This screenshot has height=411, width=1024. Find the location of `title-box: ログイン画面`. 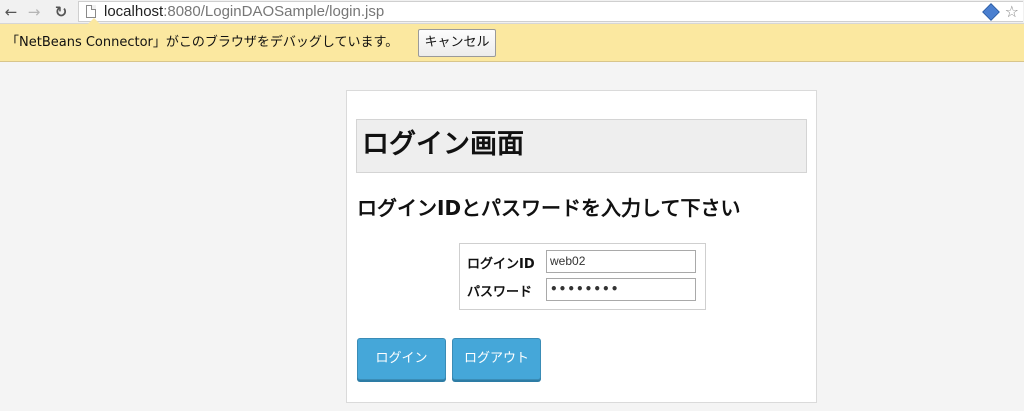

title-box: ログイン画面 is located at coordinates (581, 146).